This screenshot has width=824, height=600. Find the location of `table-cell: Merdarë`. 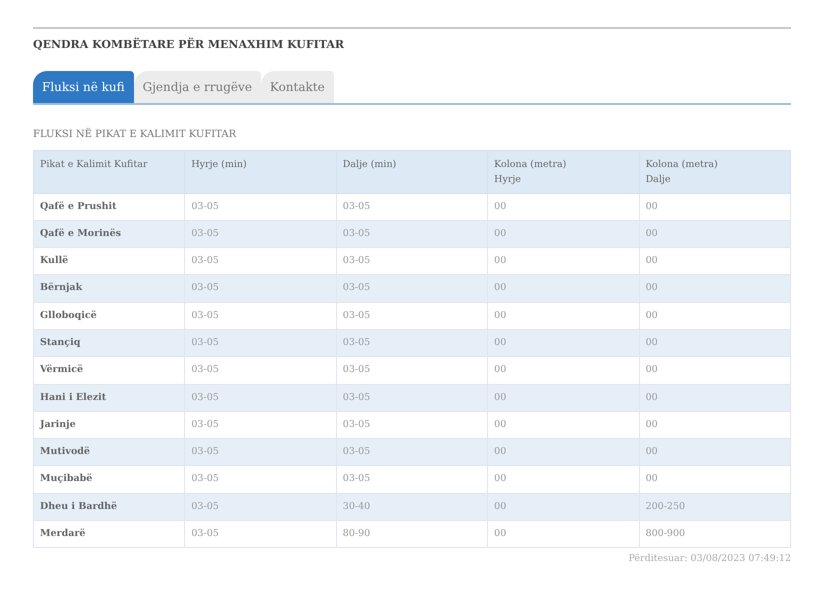

table-cell: Merdarë is located at coordinates (109, 534).